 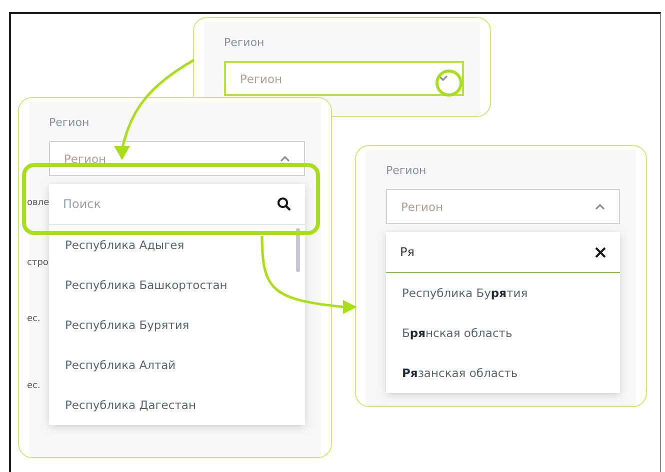 What do you see at coordinates (138, 204) in the screenshot?
I see `search-field: Поиск` at bounding box center [138, 204].